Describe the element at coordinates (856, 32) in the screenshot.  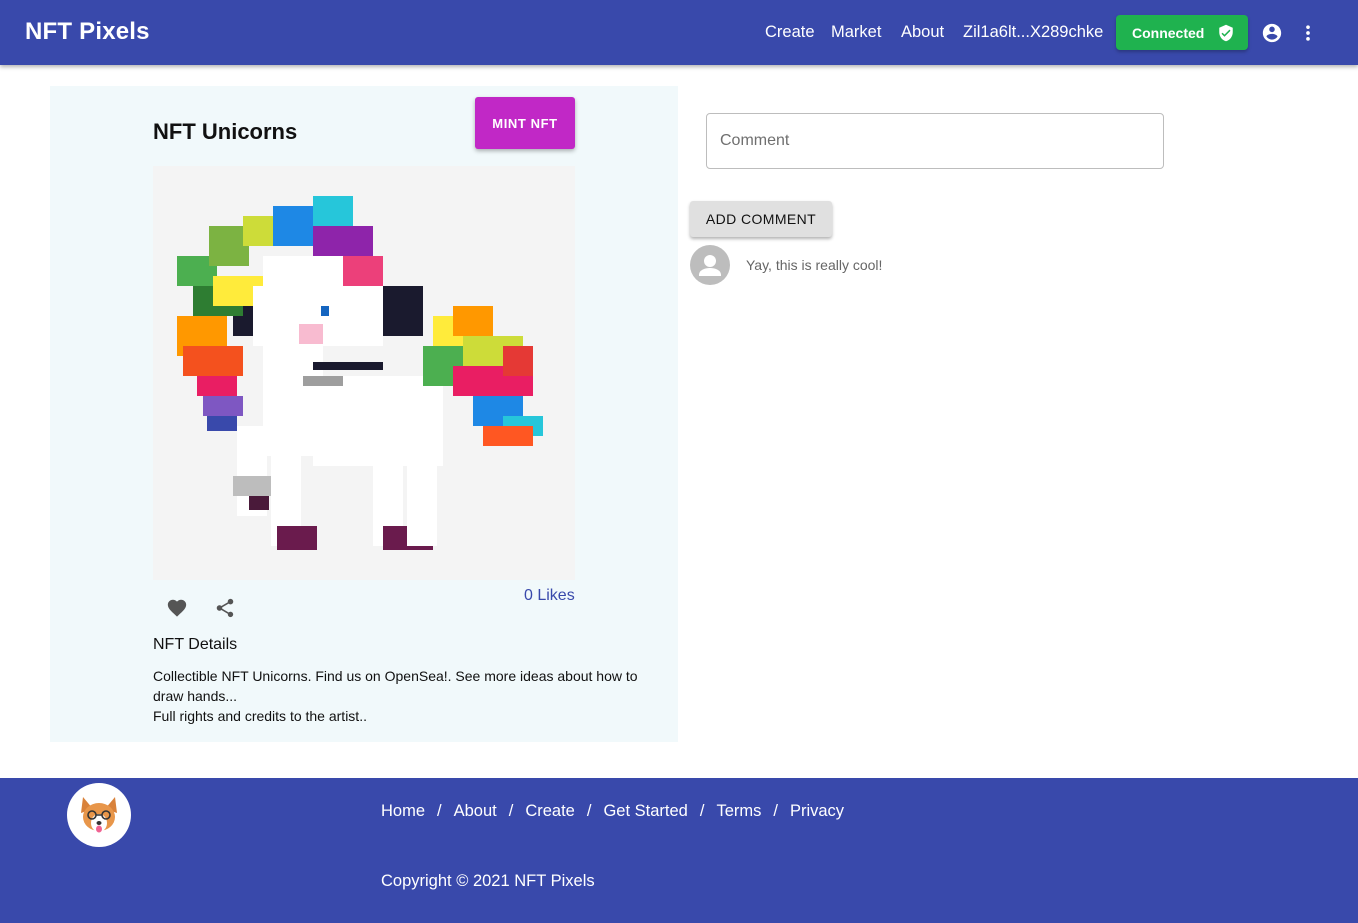
I see `nav-market: Market` at that location.